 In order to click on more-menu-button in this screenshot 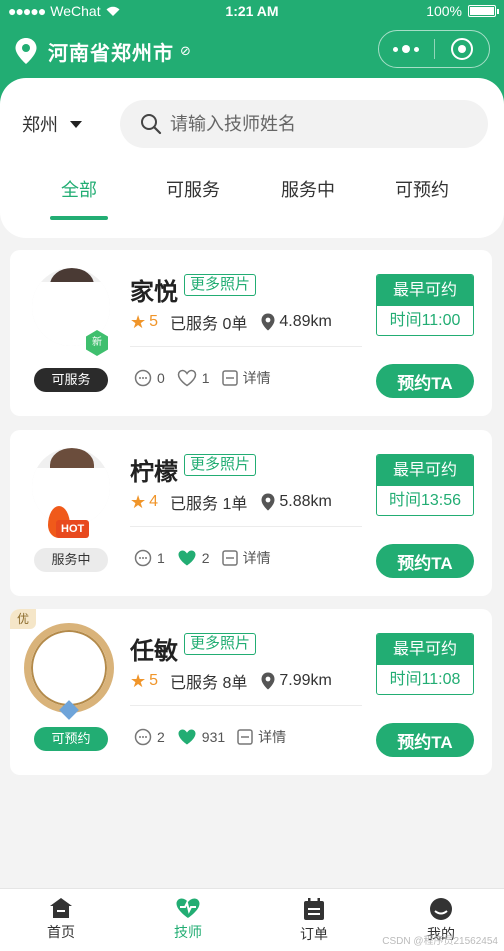, I will do `click(406, 49)`.